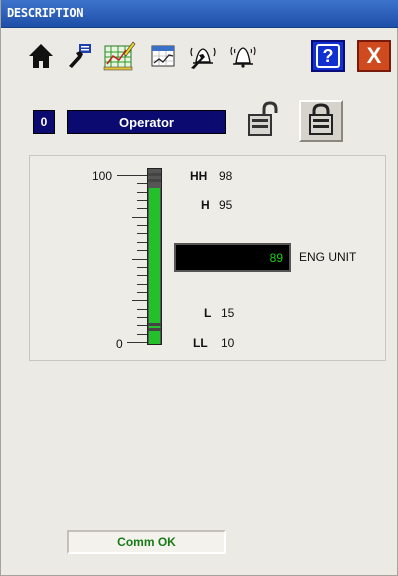 The image size is (398, 576). I want to click on close-icon: X, so click(374, 55).